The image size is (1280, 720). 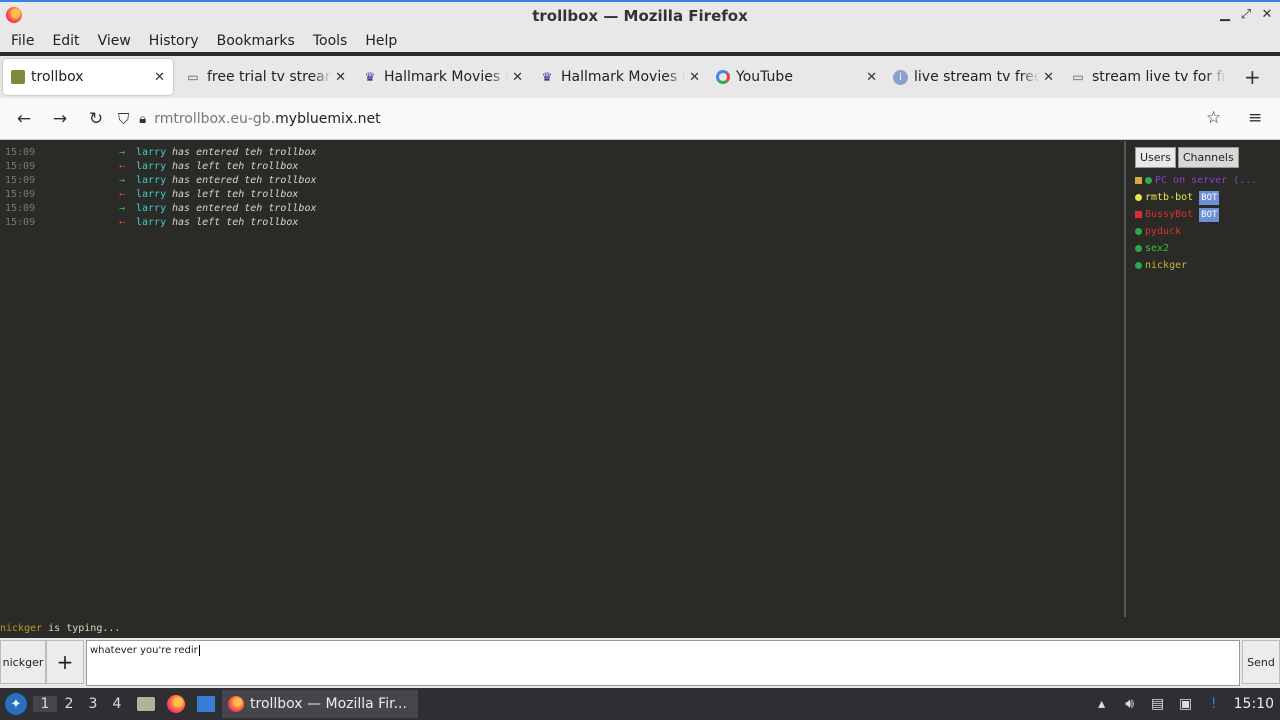 I want to click on menu-tools: Tools, so click(x=330, y=41).